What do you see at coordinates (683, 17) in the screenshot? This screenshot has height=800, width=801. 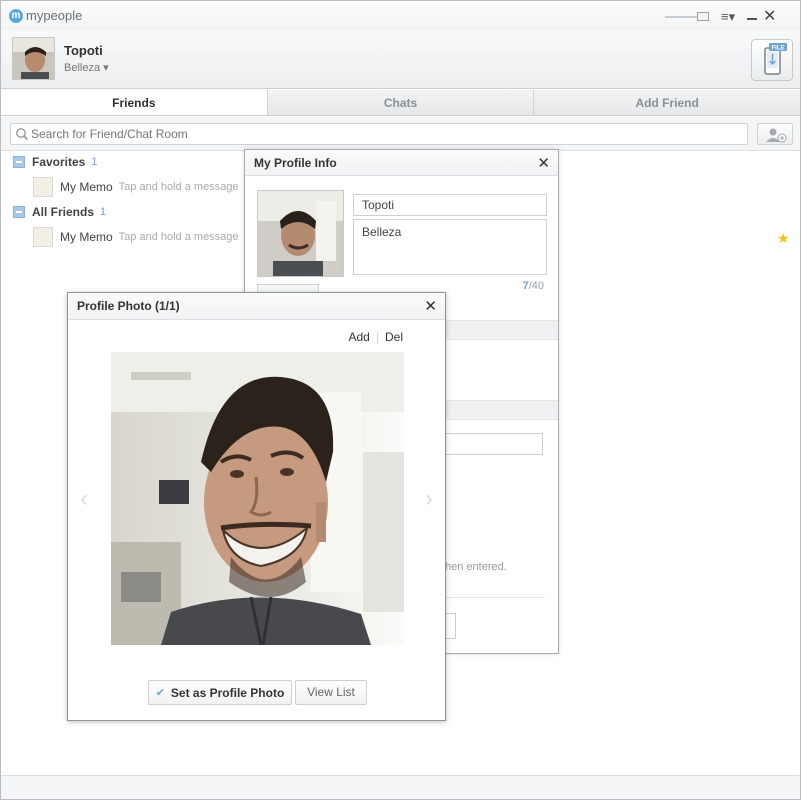 I see `opacity-slider-track` at bounding box center [683, 17].